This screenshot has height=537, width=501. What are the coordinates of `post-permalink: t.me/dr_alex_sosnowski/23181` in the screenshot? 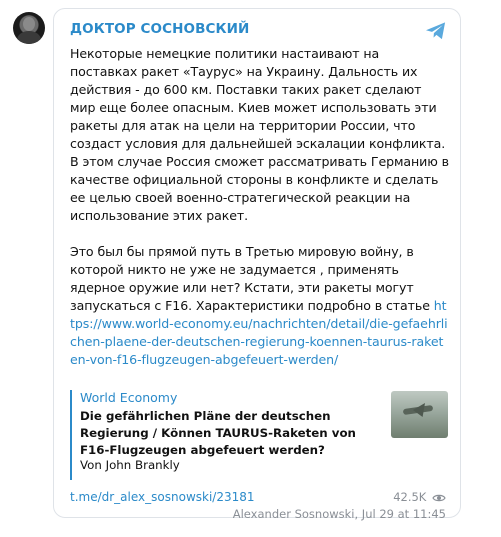 It's located at (162, 497).